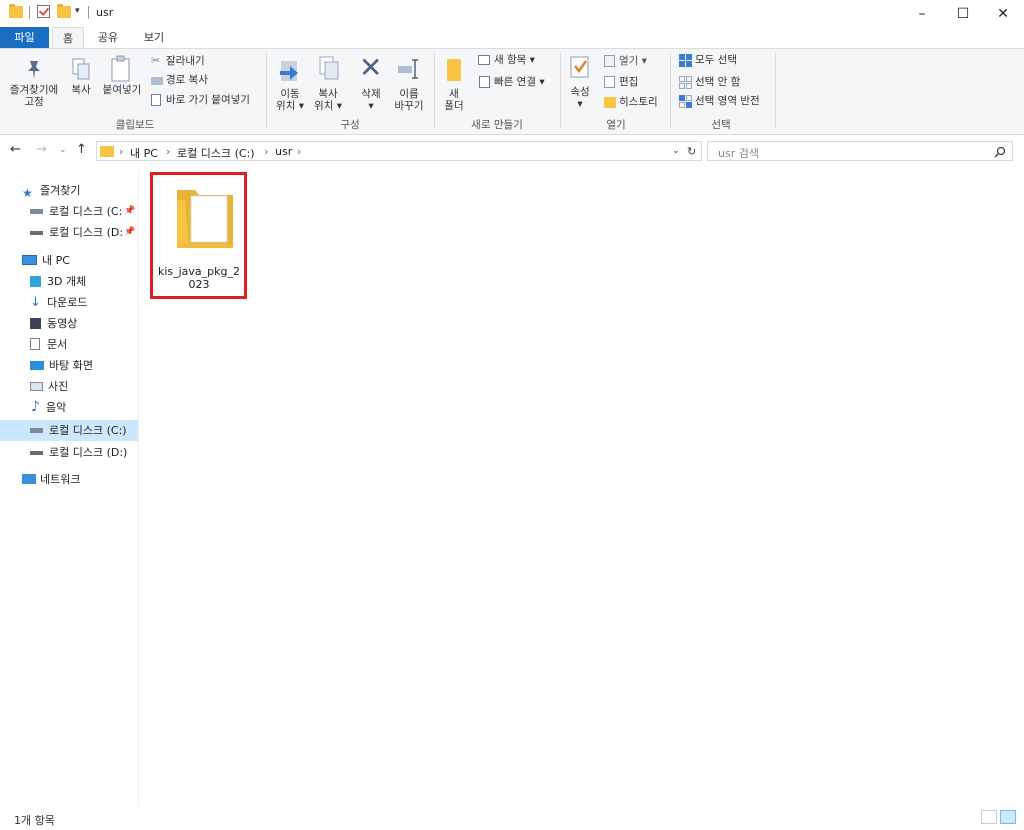  What do you see at coordinates (691, 151) in the screenshot?
I see `refresh-icon: ↻` at bounding box center [691, 151].